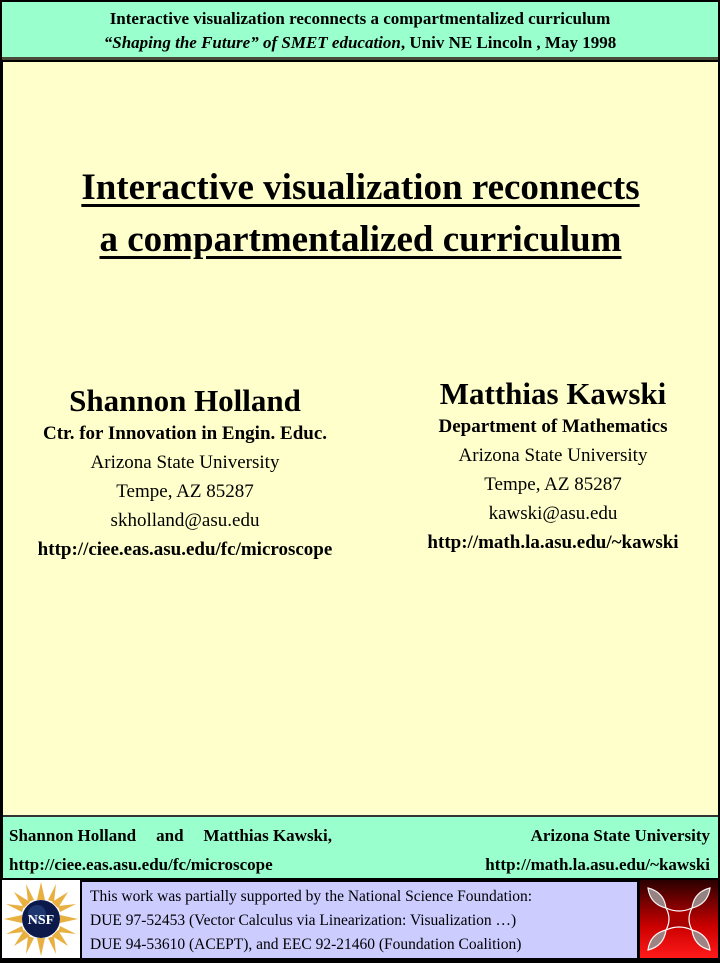 The image size is (720, 963). What do you see at coordinates (360, 187) in the screenshot?
I see `title-line-1: Interactive visualization reconnects` at bounding box center [360, 187].